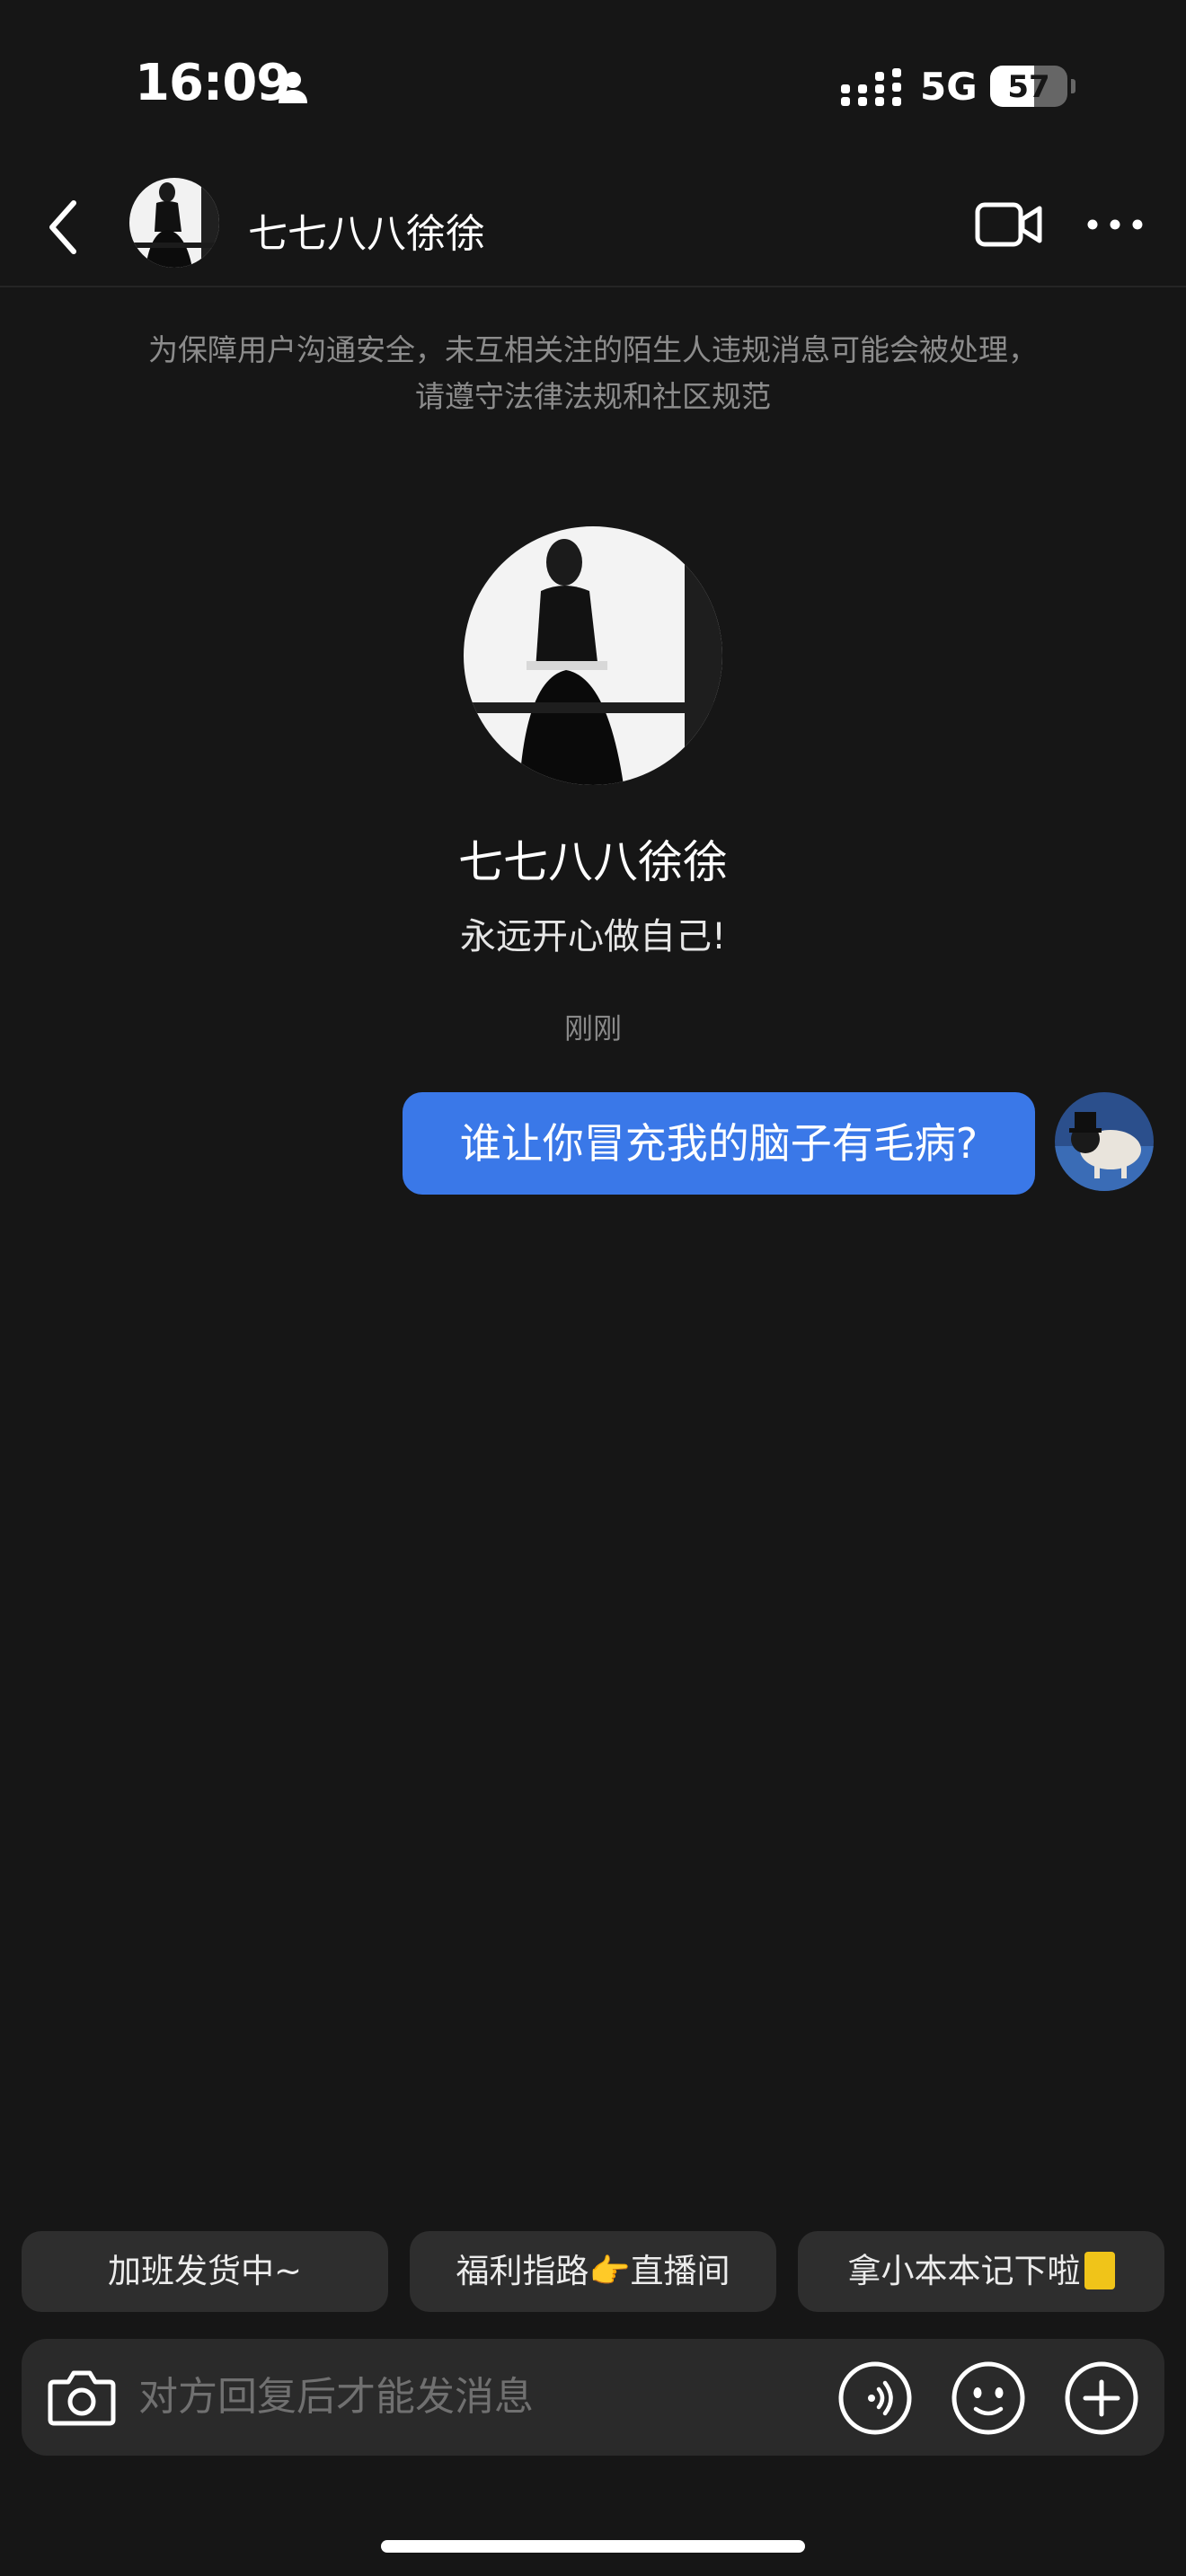  Describe the element at coordinates (875, 2398) in the screenshot. I see `voice-icon` at that location.